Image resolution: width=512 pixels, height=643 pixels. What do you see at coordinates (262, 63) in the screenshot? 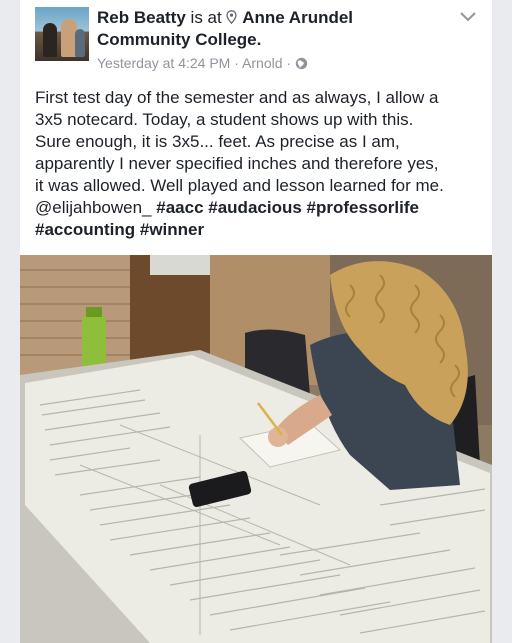
I see `location-link: Arnold` at bounding box center [262, 63].